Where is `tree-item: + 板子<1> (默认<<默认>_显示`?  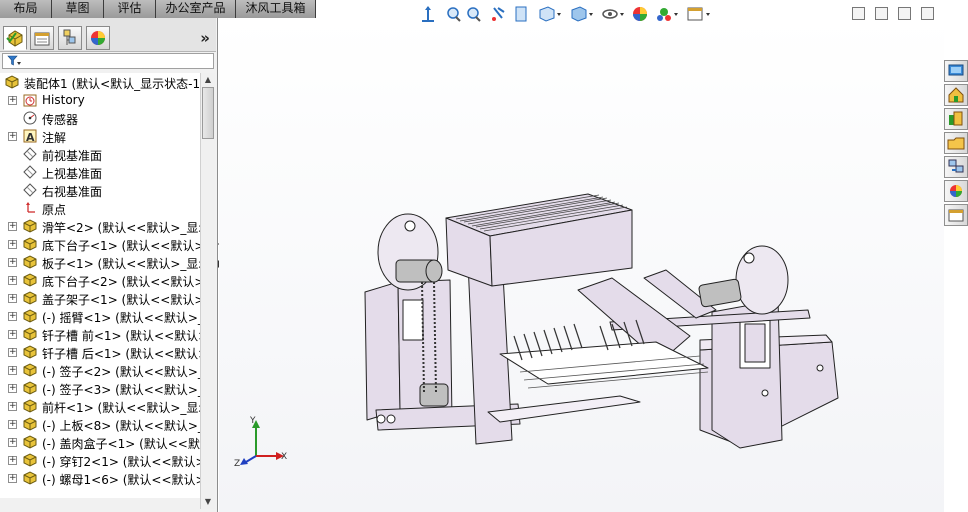
tree-item: + 板子<1> (默认<<默认>_显示 is located at coordinates (100, 262).